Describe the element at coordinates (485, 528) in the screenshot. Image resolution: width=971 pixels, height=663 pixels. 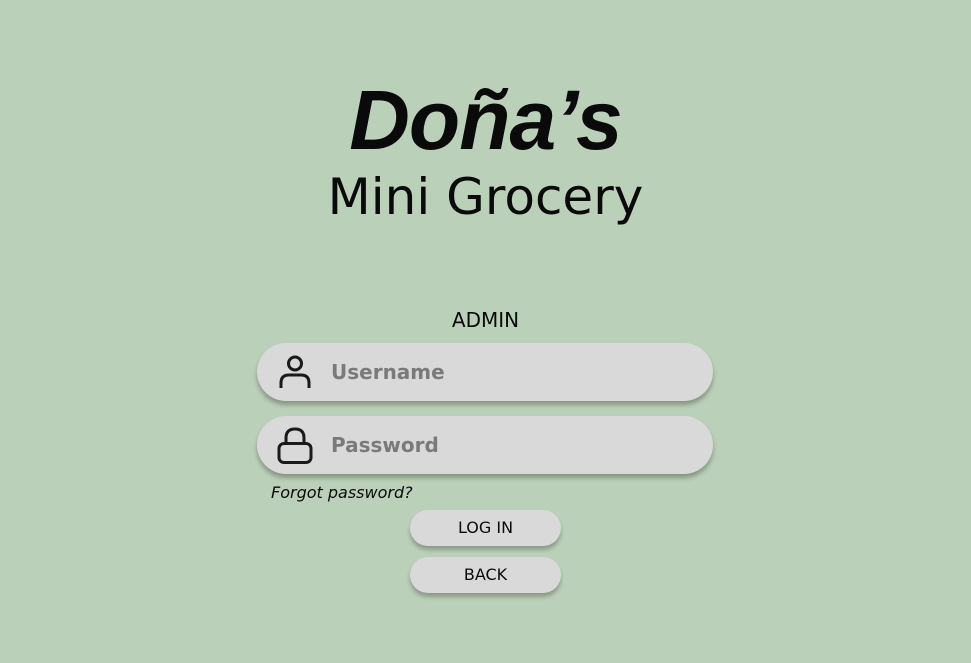
I see `login-button: LOG IN` at that location.